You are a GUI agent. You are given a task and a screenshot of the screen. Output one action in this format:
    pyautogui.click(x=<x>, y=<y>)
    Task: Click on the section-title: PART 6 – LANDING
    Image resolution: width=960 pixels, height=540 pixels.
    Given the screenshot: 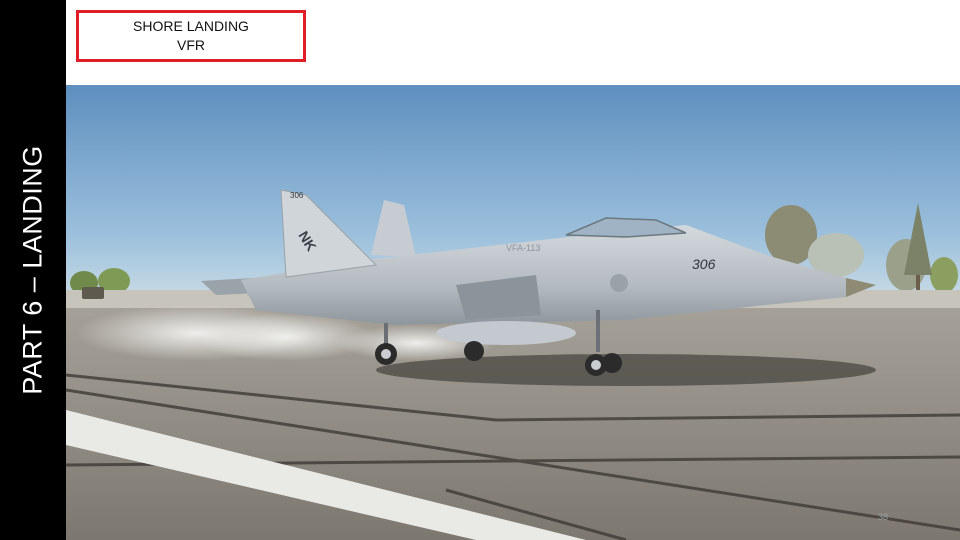 What is the action you would take?
    pyautogui.click(x=32, y=270)
    